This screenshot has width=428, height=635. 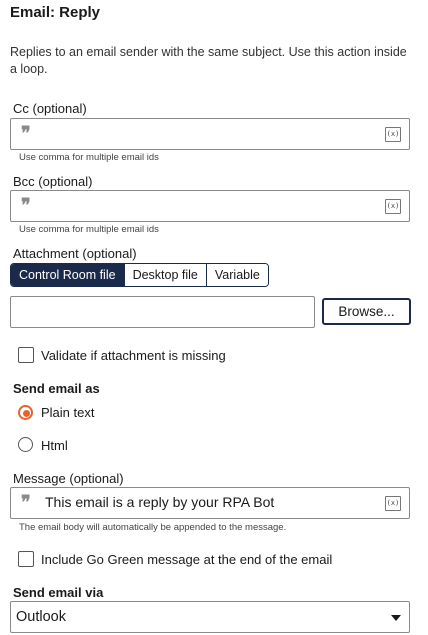 What do you see at coordinates (58, 592) in the screenshot?
I see `send-via-label: Send email via` at bounding box center [58, 592].